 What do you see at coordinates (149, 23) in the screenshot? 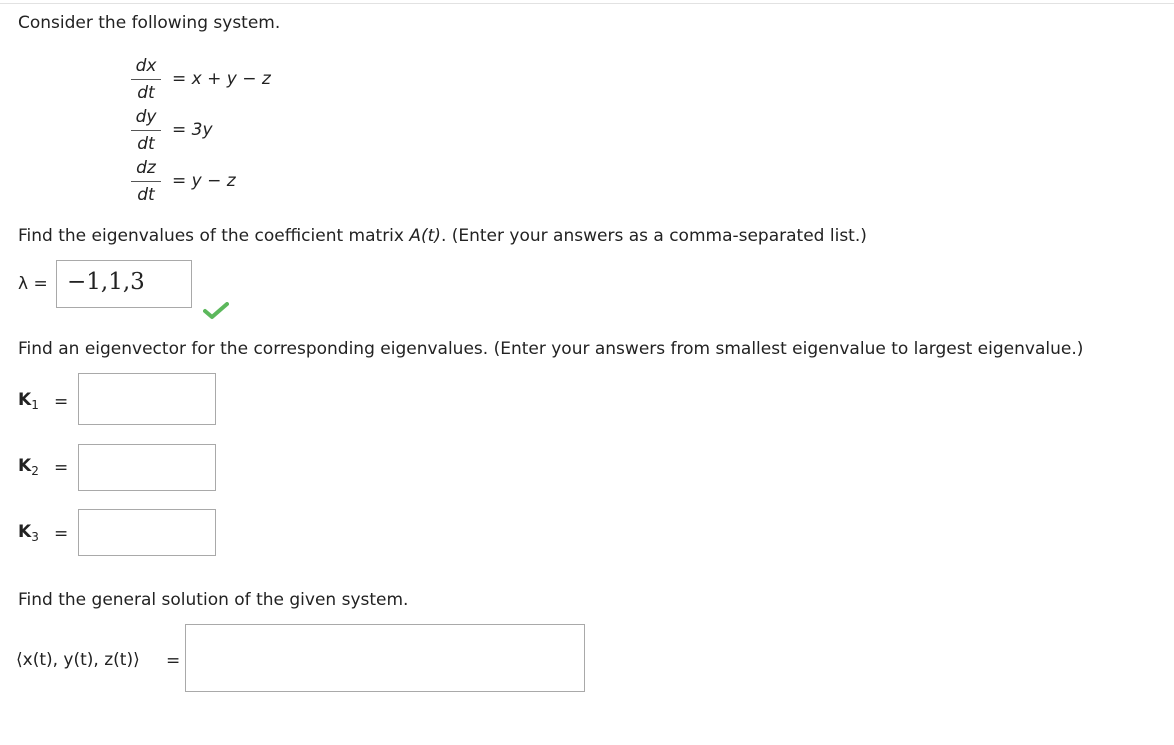
I see `intro-text: Consider the following system.` at bounding box center [149, 23].